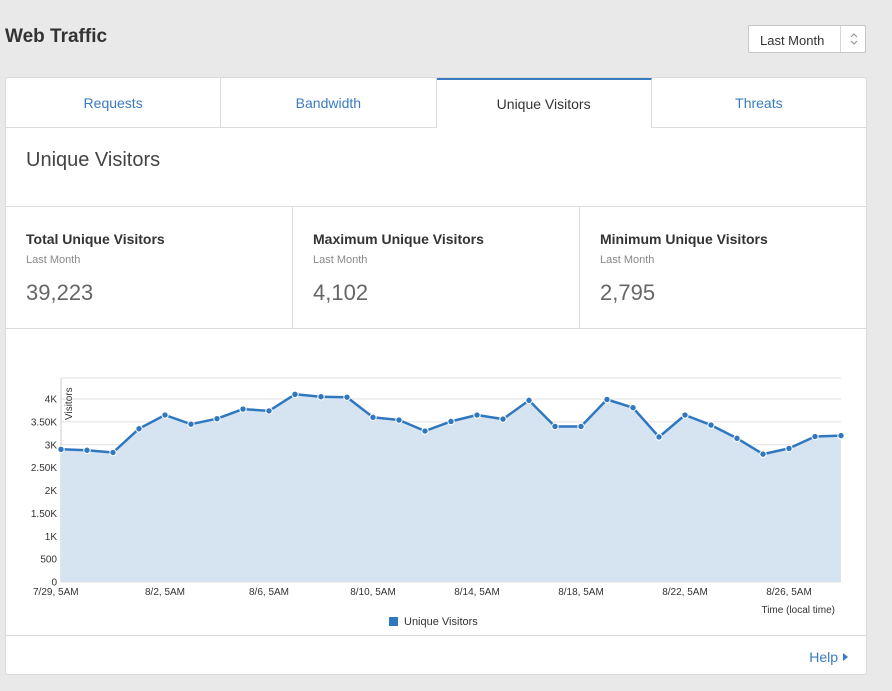 The image size is (892, 691). I want to click on legend: Unique Visitors, so click(433, 622).